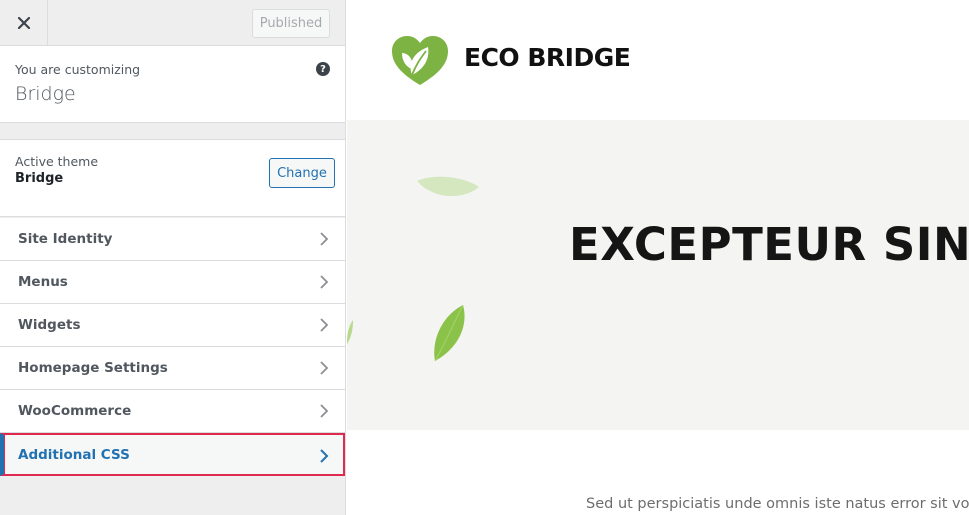  I want to click on customize-info: You are customizing Bridge ?, so click(172, 84).